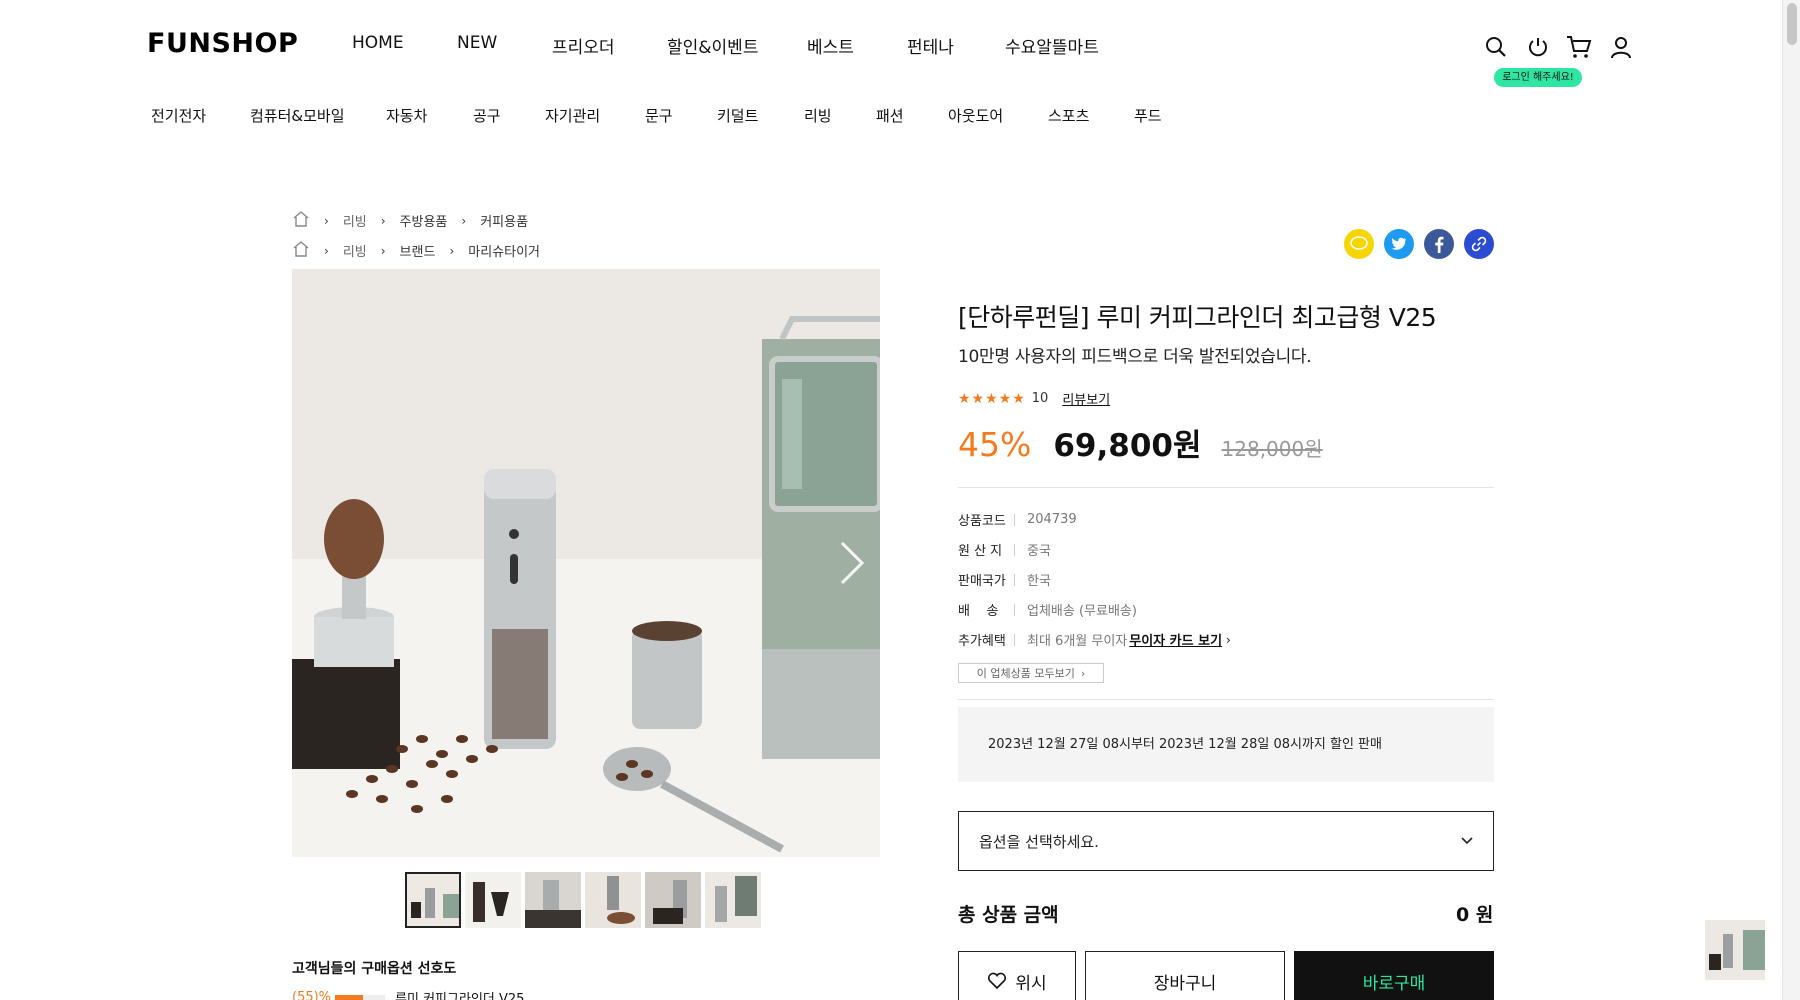 The image size is (1800, 1000). I want to click on info-value: 업체배송 (무료배송), so click(1082, 611).